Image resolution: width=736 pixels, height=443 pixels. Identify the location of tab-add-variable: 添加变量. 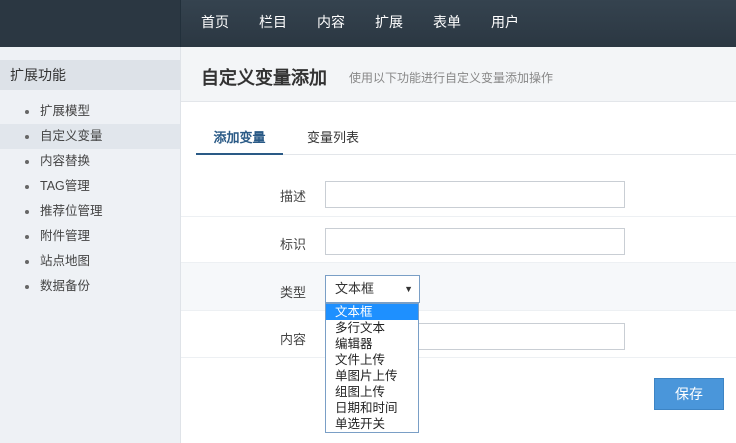
(239, 138).